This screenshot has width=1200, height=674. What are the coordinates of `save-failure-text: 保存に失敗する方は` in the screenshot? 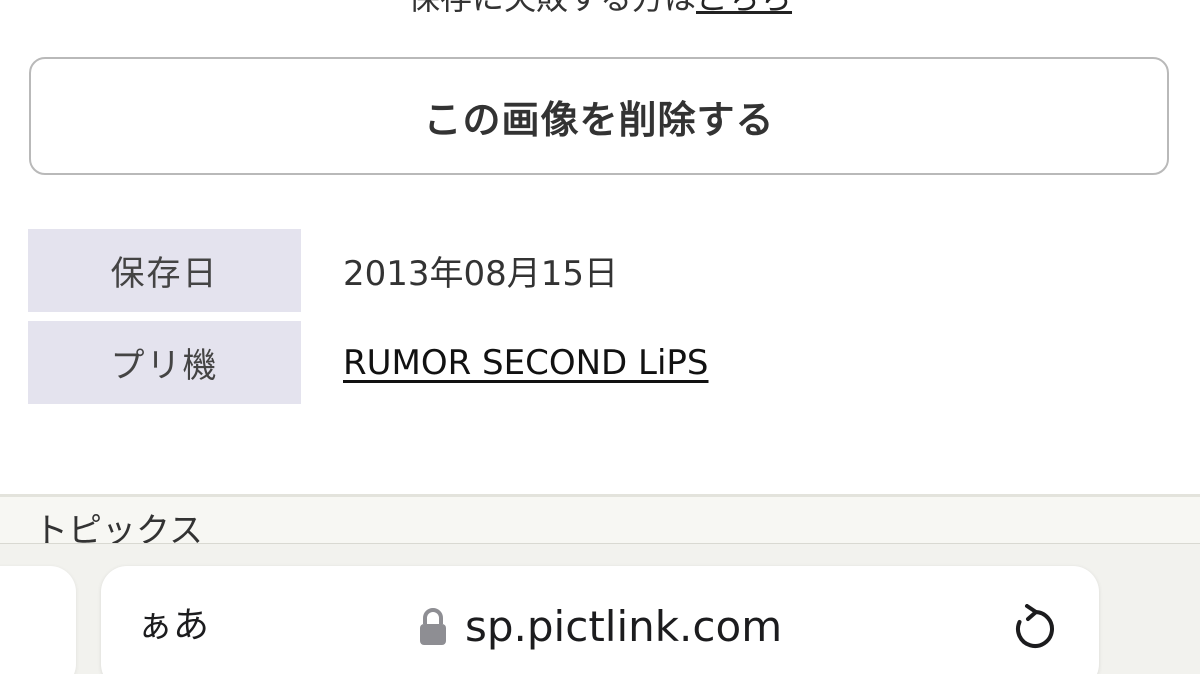 It's located at (552, 8).